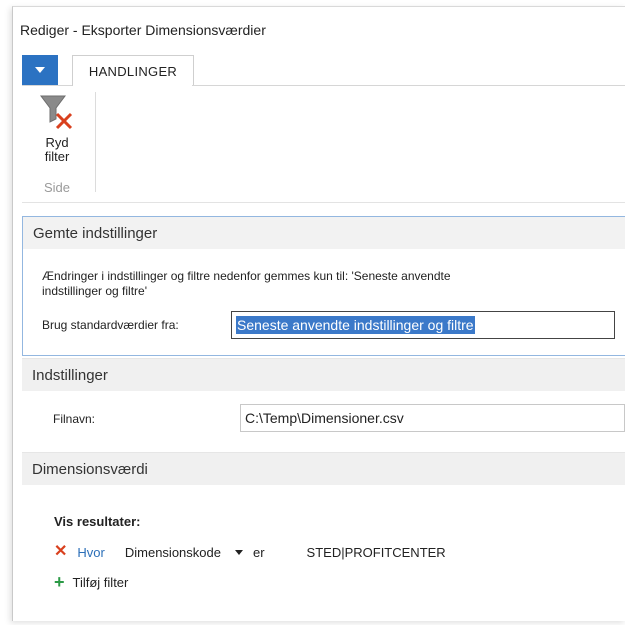 The image size is (625, 625). I want to click on dimension-value-header: Dimensionsværdi, so click(323, 468).